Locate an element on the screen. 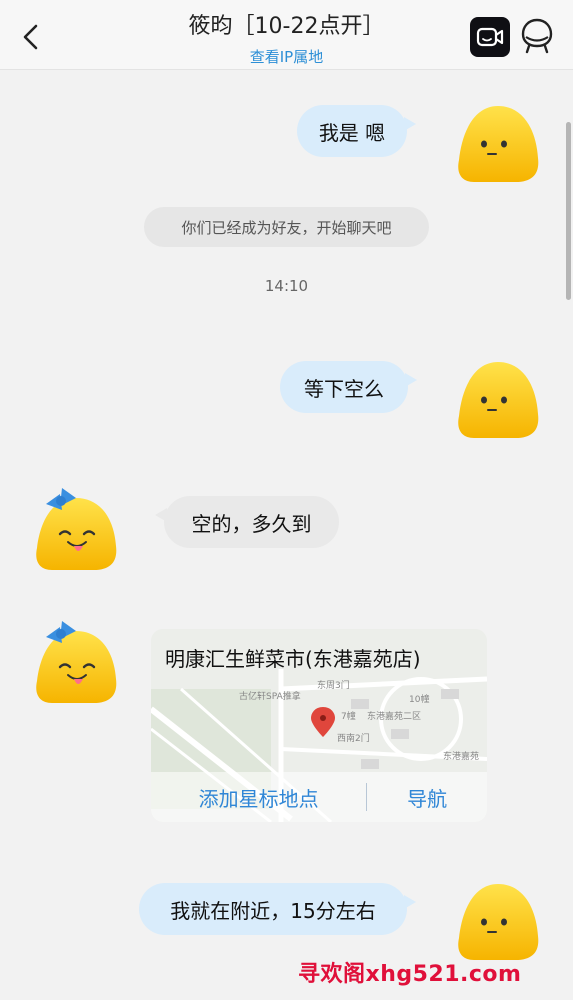  message-bubble-outgoing: 等下空么 is located at coordinates (348, 387).